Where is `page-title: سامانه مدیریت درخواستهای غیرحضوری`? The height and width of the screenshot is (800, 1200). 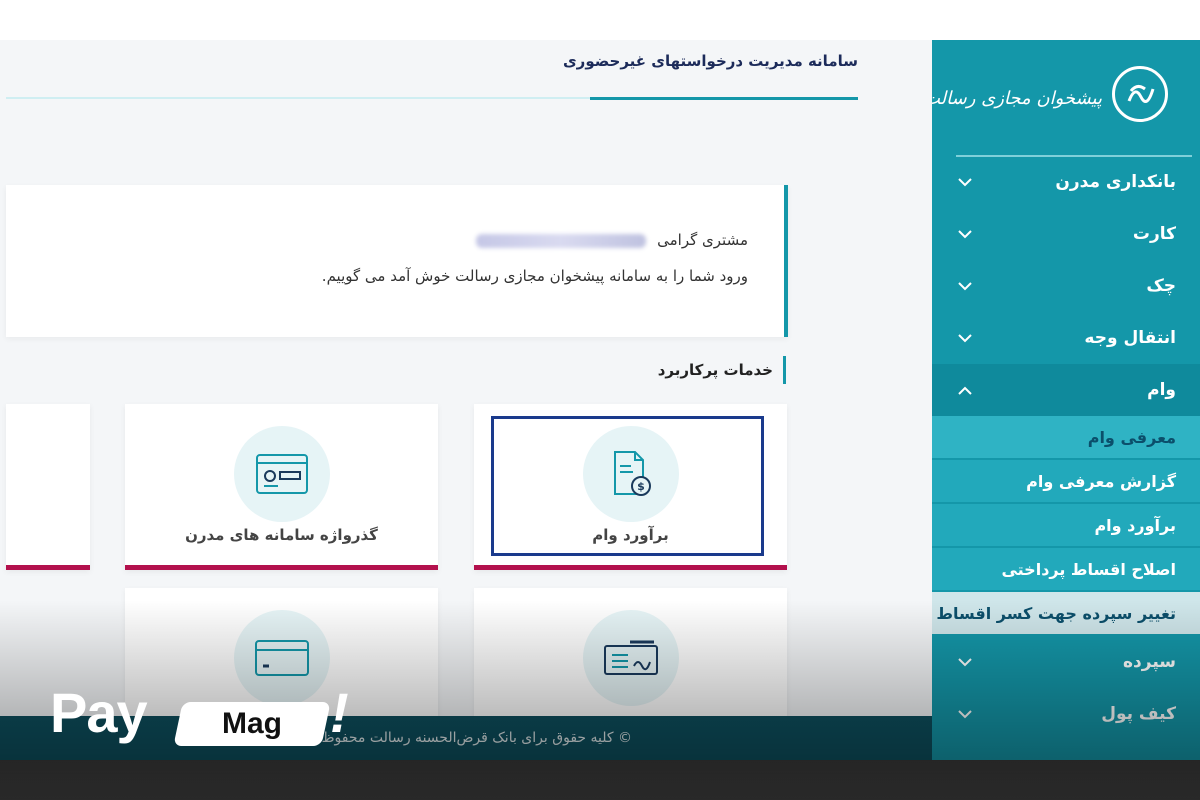
page-title: سامانه مدیریت درخواستهای غیرحضوری is located at coordinates (710, 61).